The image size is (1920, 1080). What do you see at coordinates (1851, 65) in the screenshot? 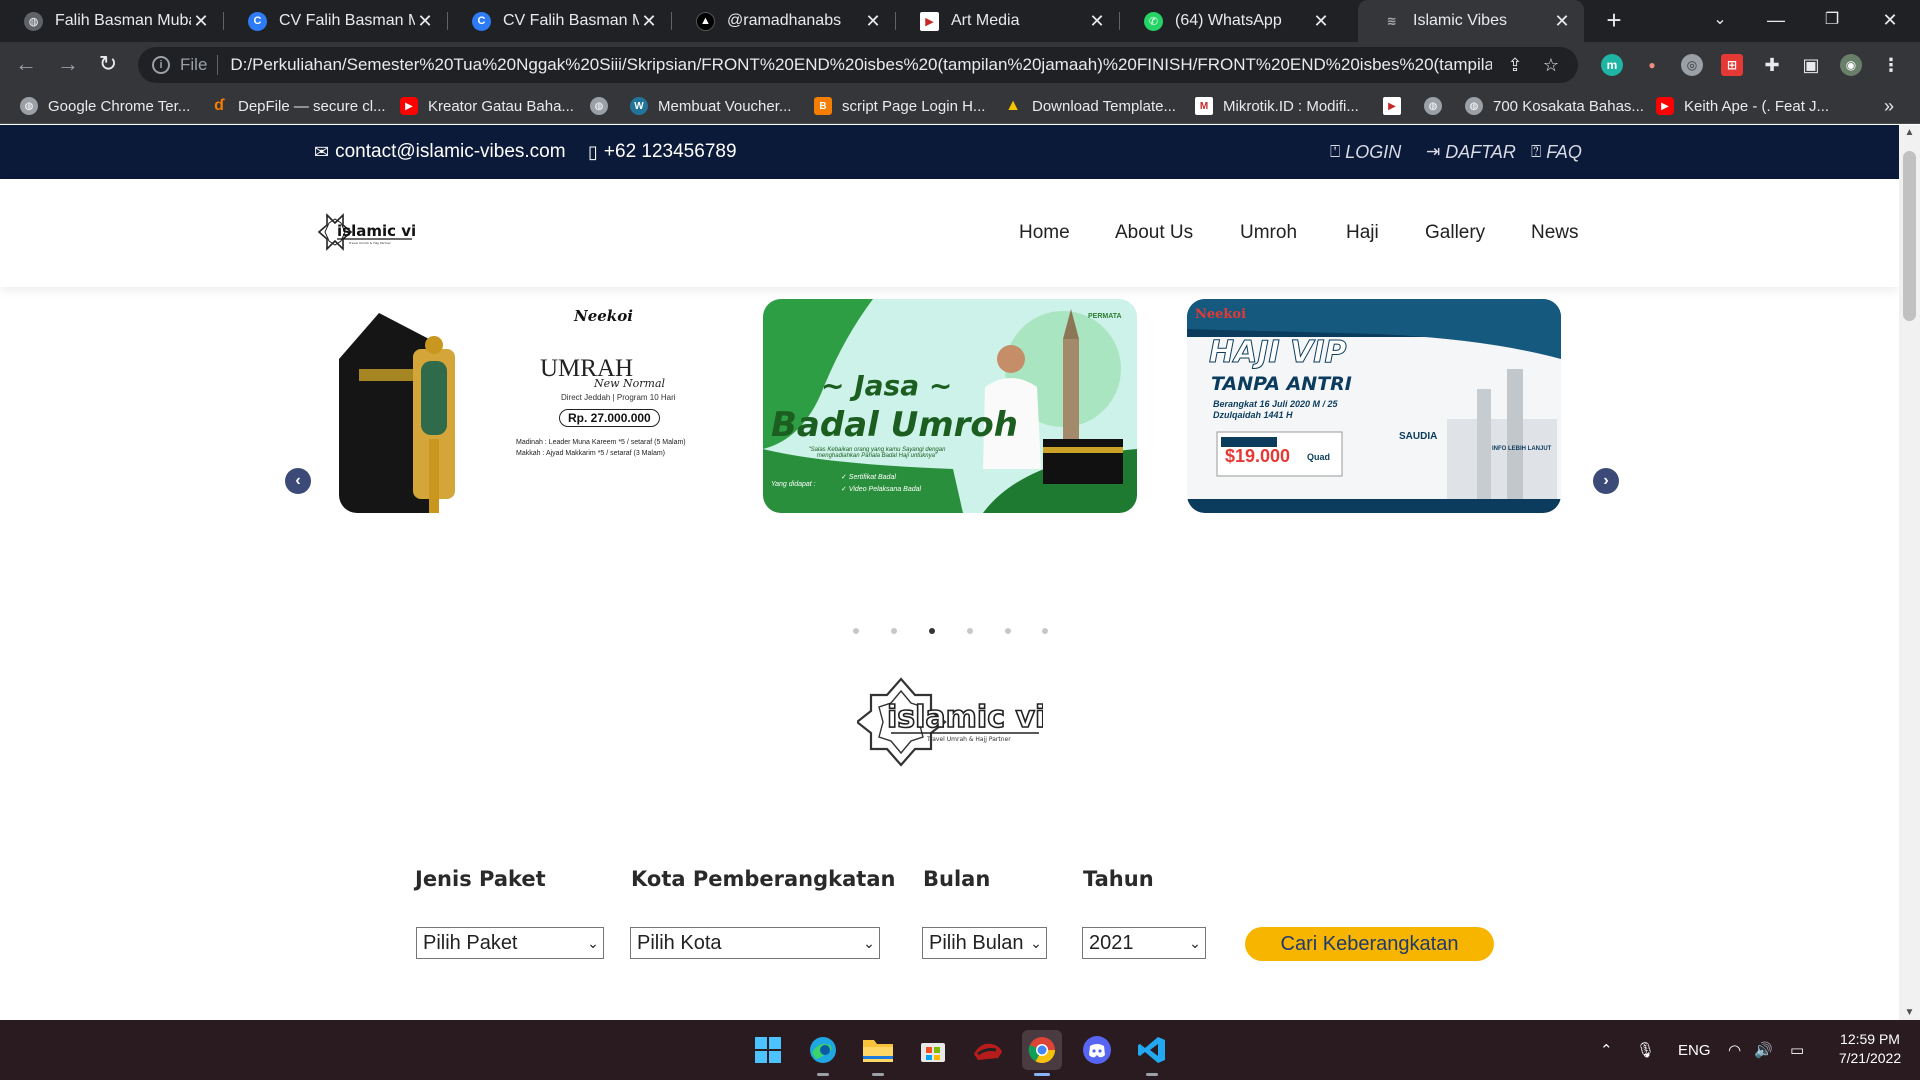
I see `profile-avatar-icon: ◉` at bounding box center [1851, 65].